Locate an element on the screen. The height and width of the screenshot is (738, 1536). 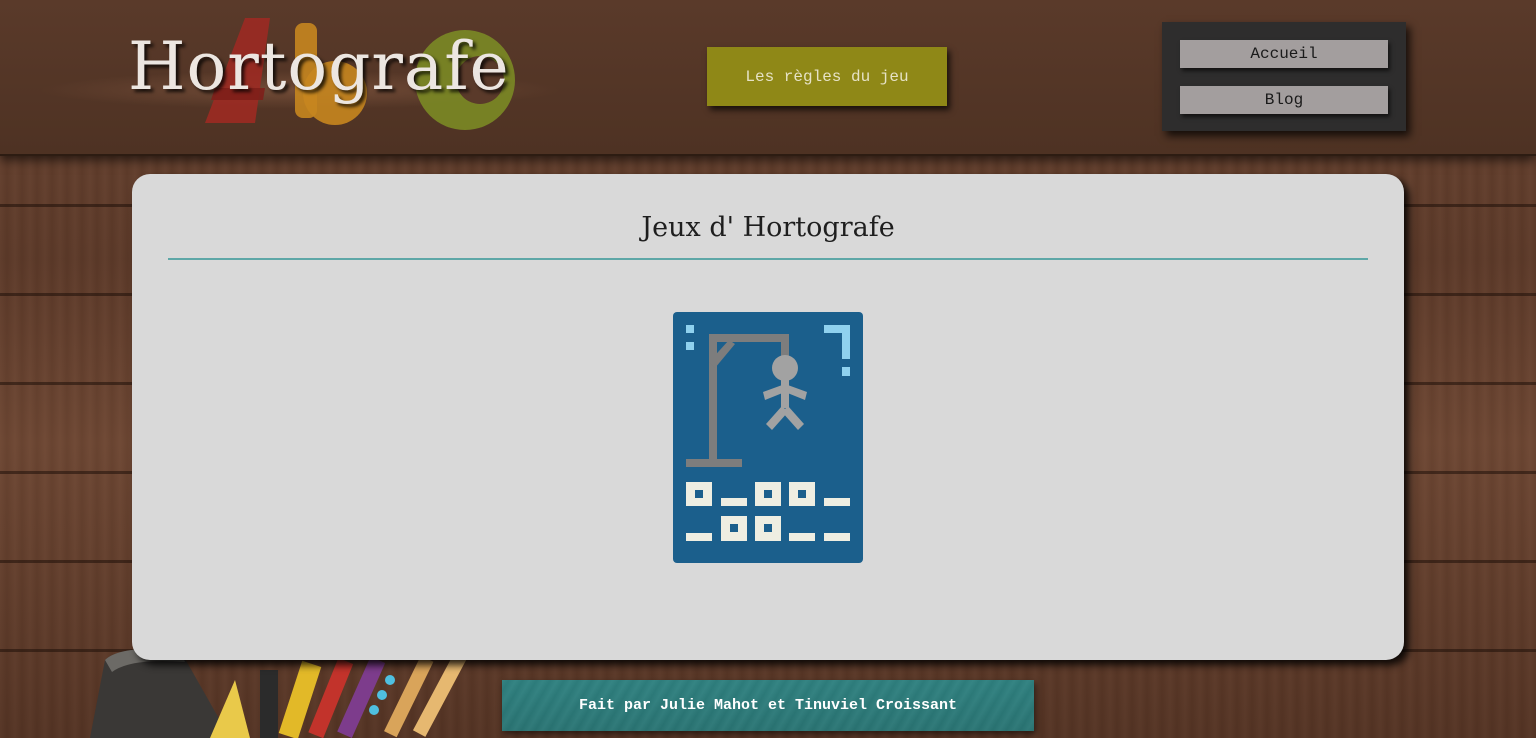
nav-blog-button: Blog is located at coordinates (1284, 100).